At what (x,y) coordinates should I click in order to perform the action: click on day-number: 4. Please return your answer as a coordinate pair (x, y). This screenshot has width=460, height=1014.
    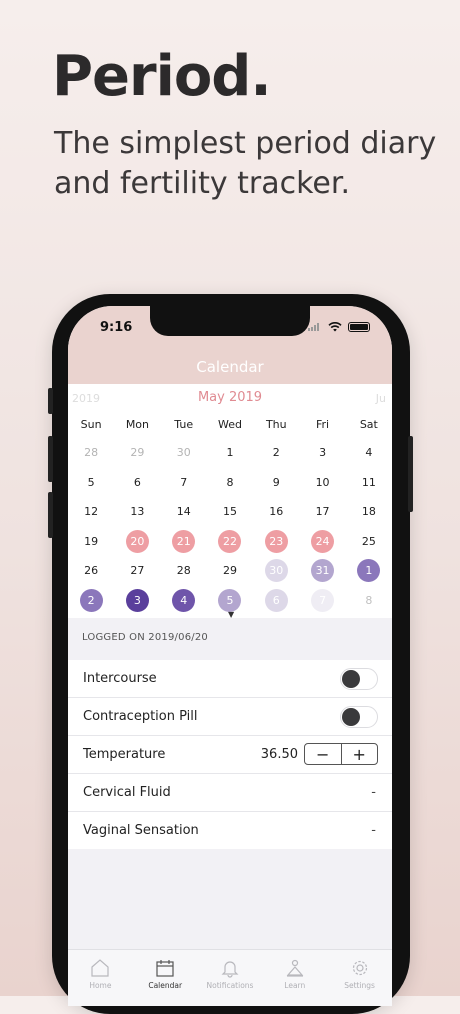
    Looking at the image, I should click on (369, 453).